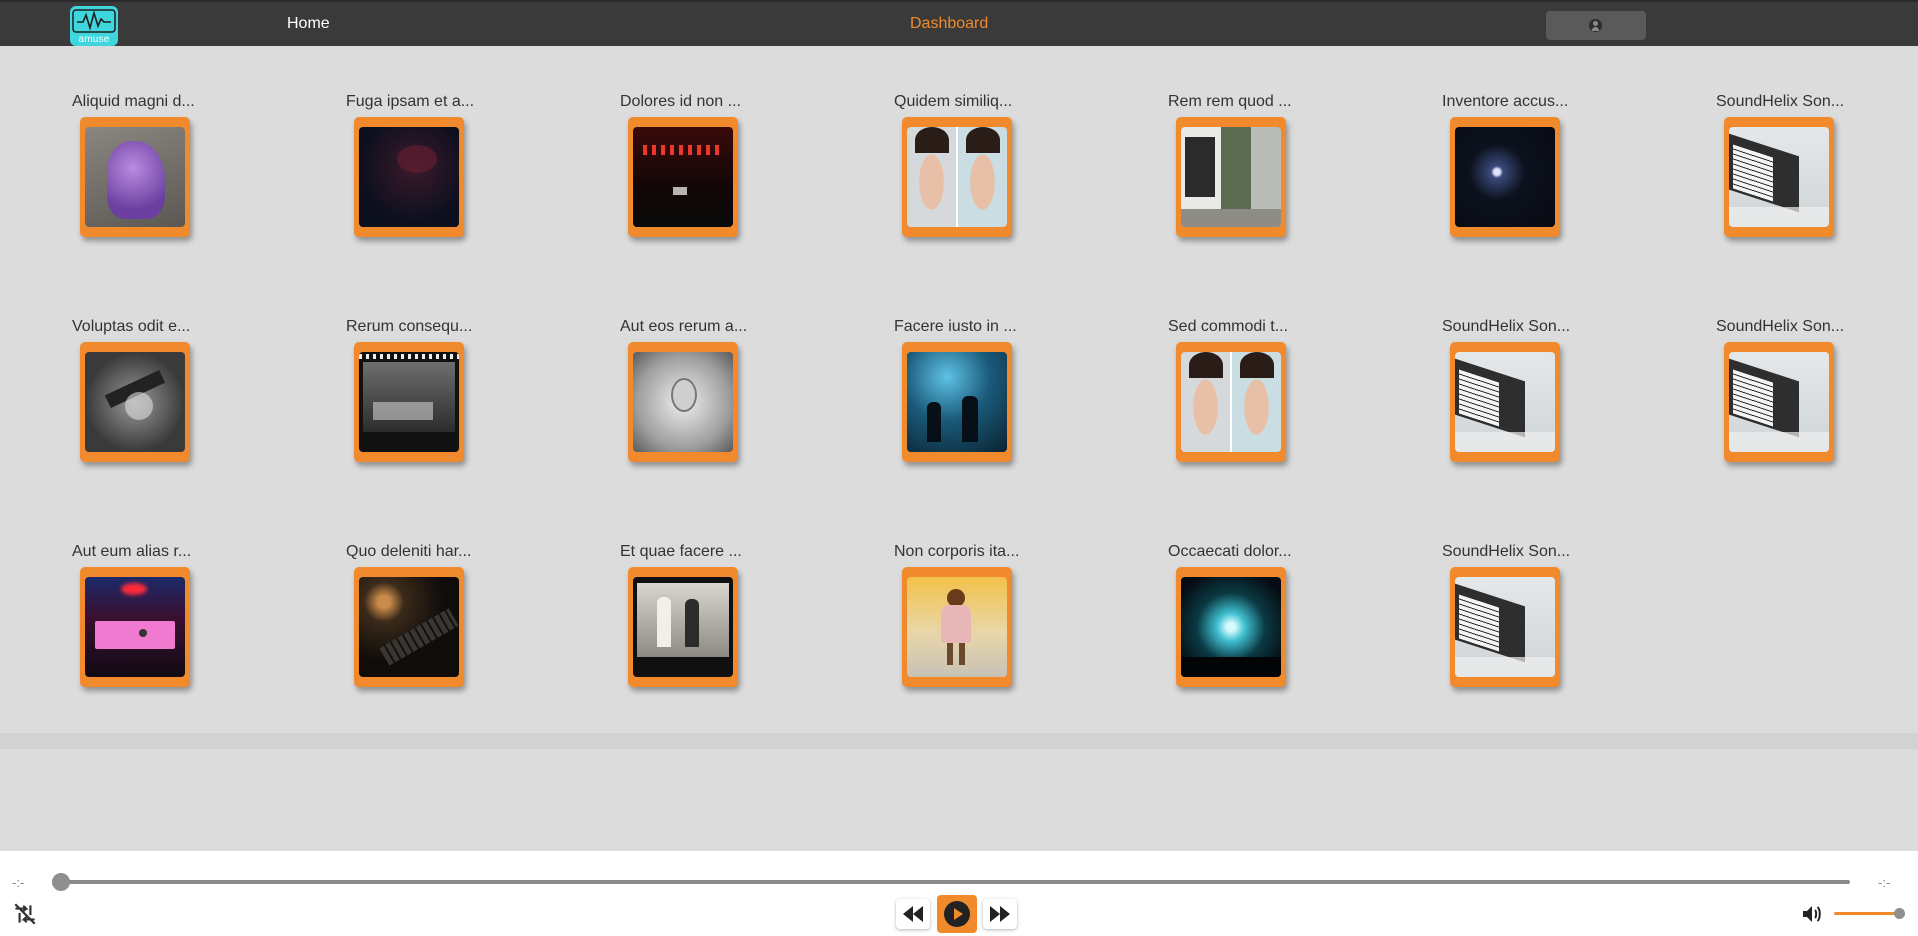 Image resolution: width=1918 pixels, height=936 pixels. What do you see at coordinates (959, 893) in the screenshot?
I see `audio-player: -:- -:-` at bounding box center [959, 893].